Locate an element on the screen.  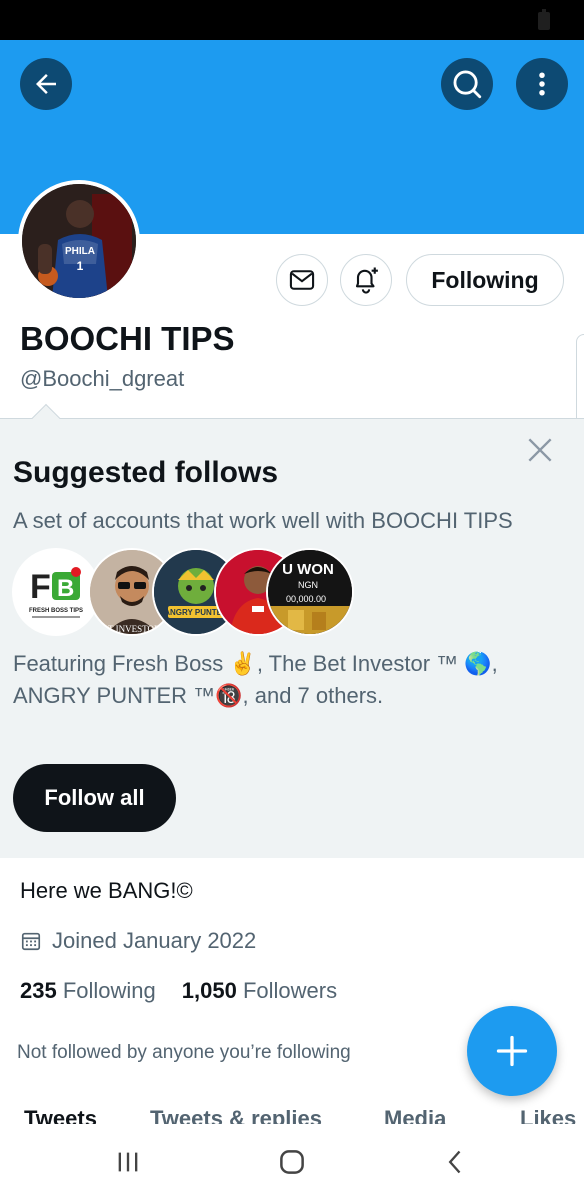
tab-tweets-replies: Tweets & replies is located at coordinates (236, 1115).